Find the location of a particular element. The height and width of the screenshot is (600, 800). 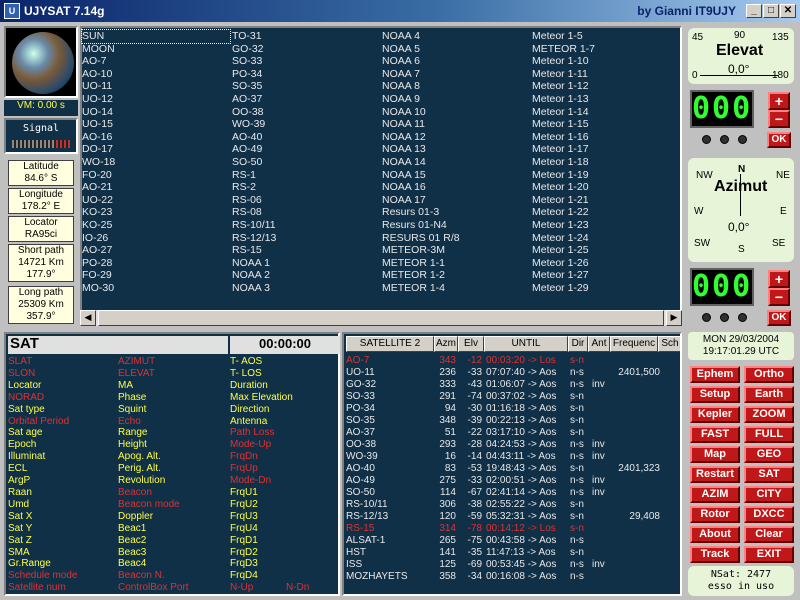

satellite-list-item: Meteor 1-22 is located at coordinates (563, 212).